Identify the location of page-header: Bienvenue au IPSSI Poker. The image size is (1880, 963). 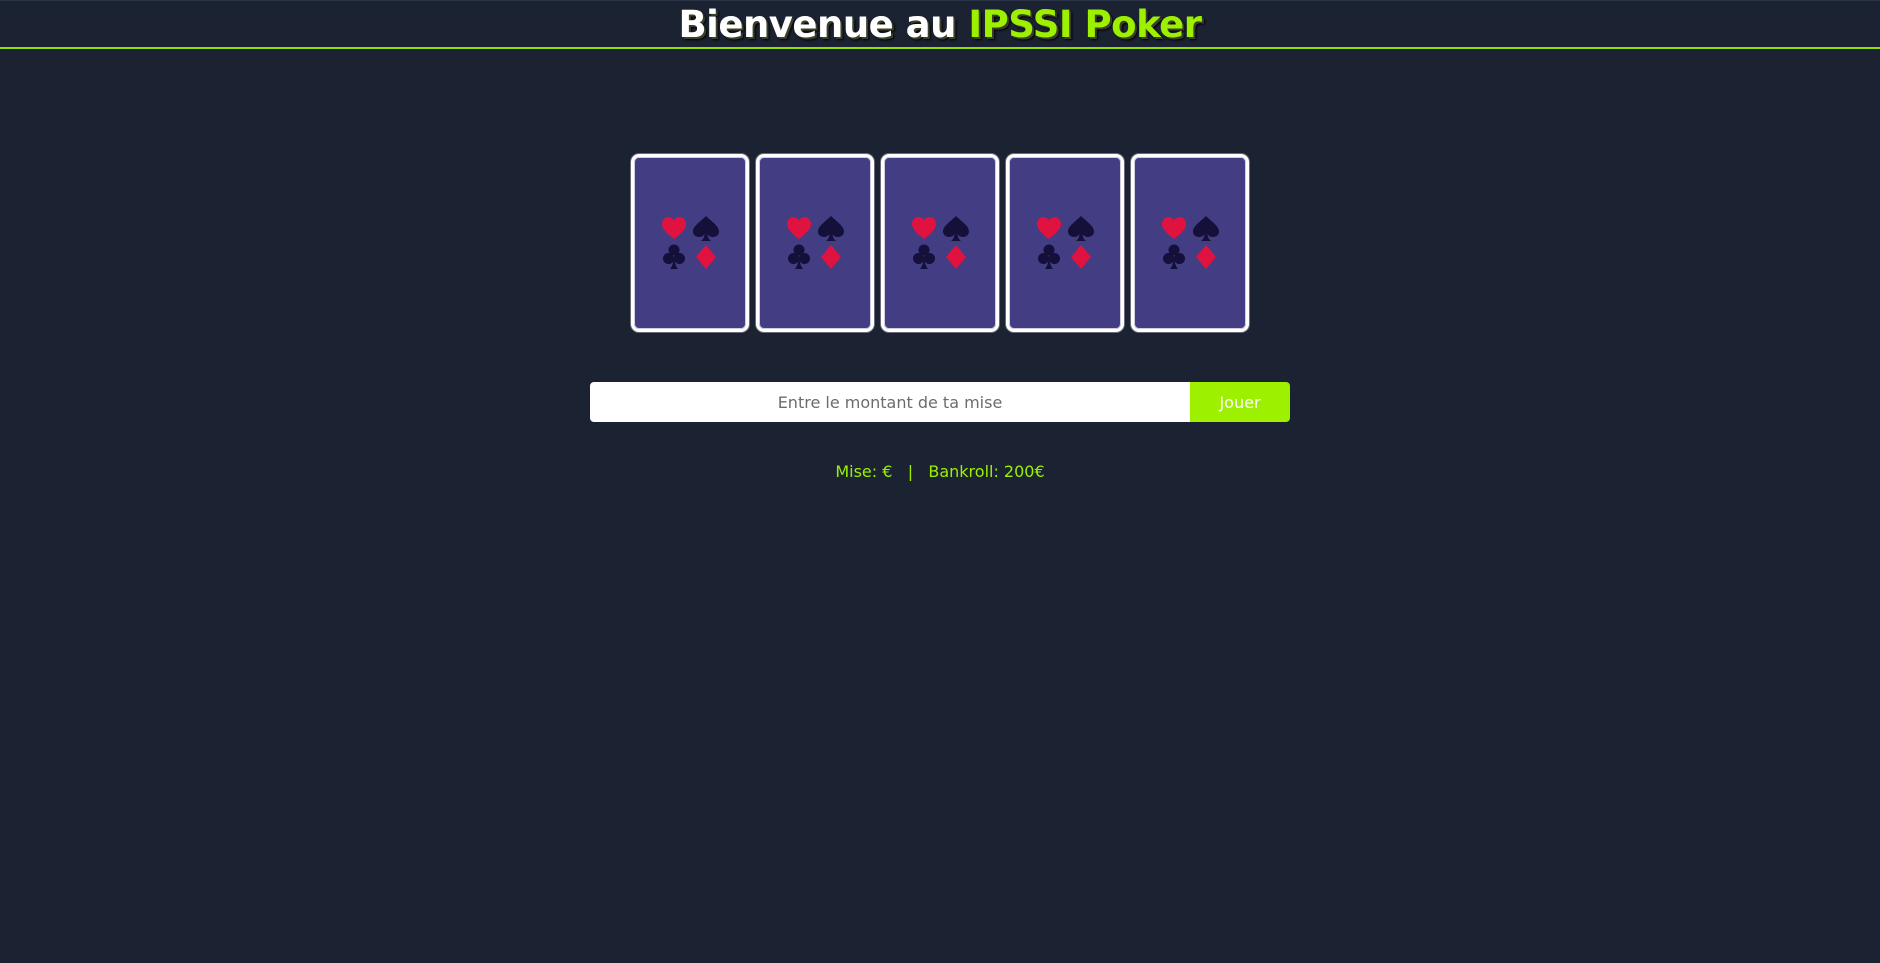
(940, 24).